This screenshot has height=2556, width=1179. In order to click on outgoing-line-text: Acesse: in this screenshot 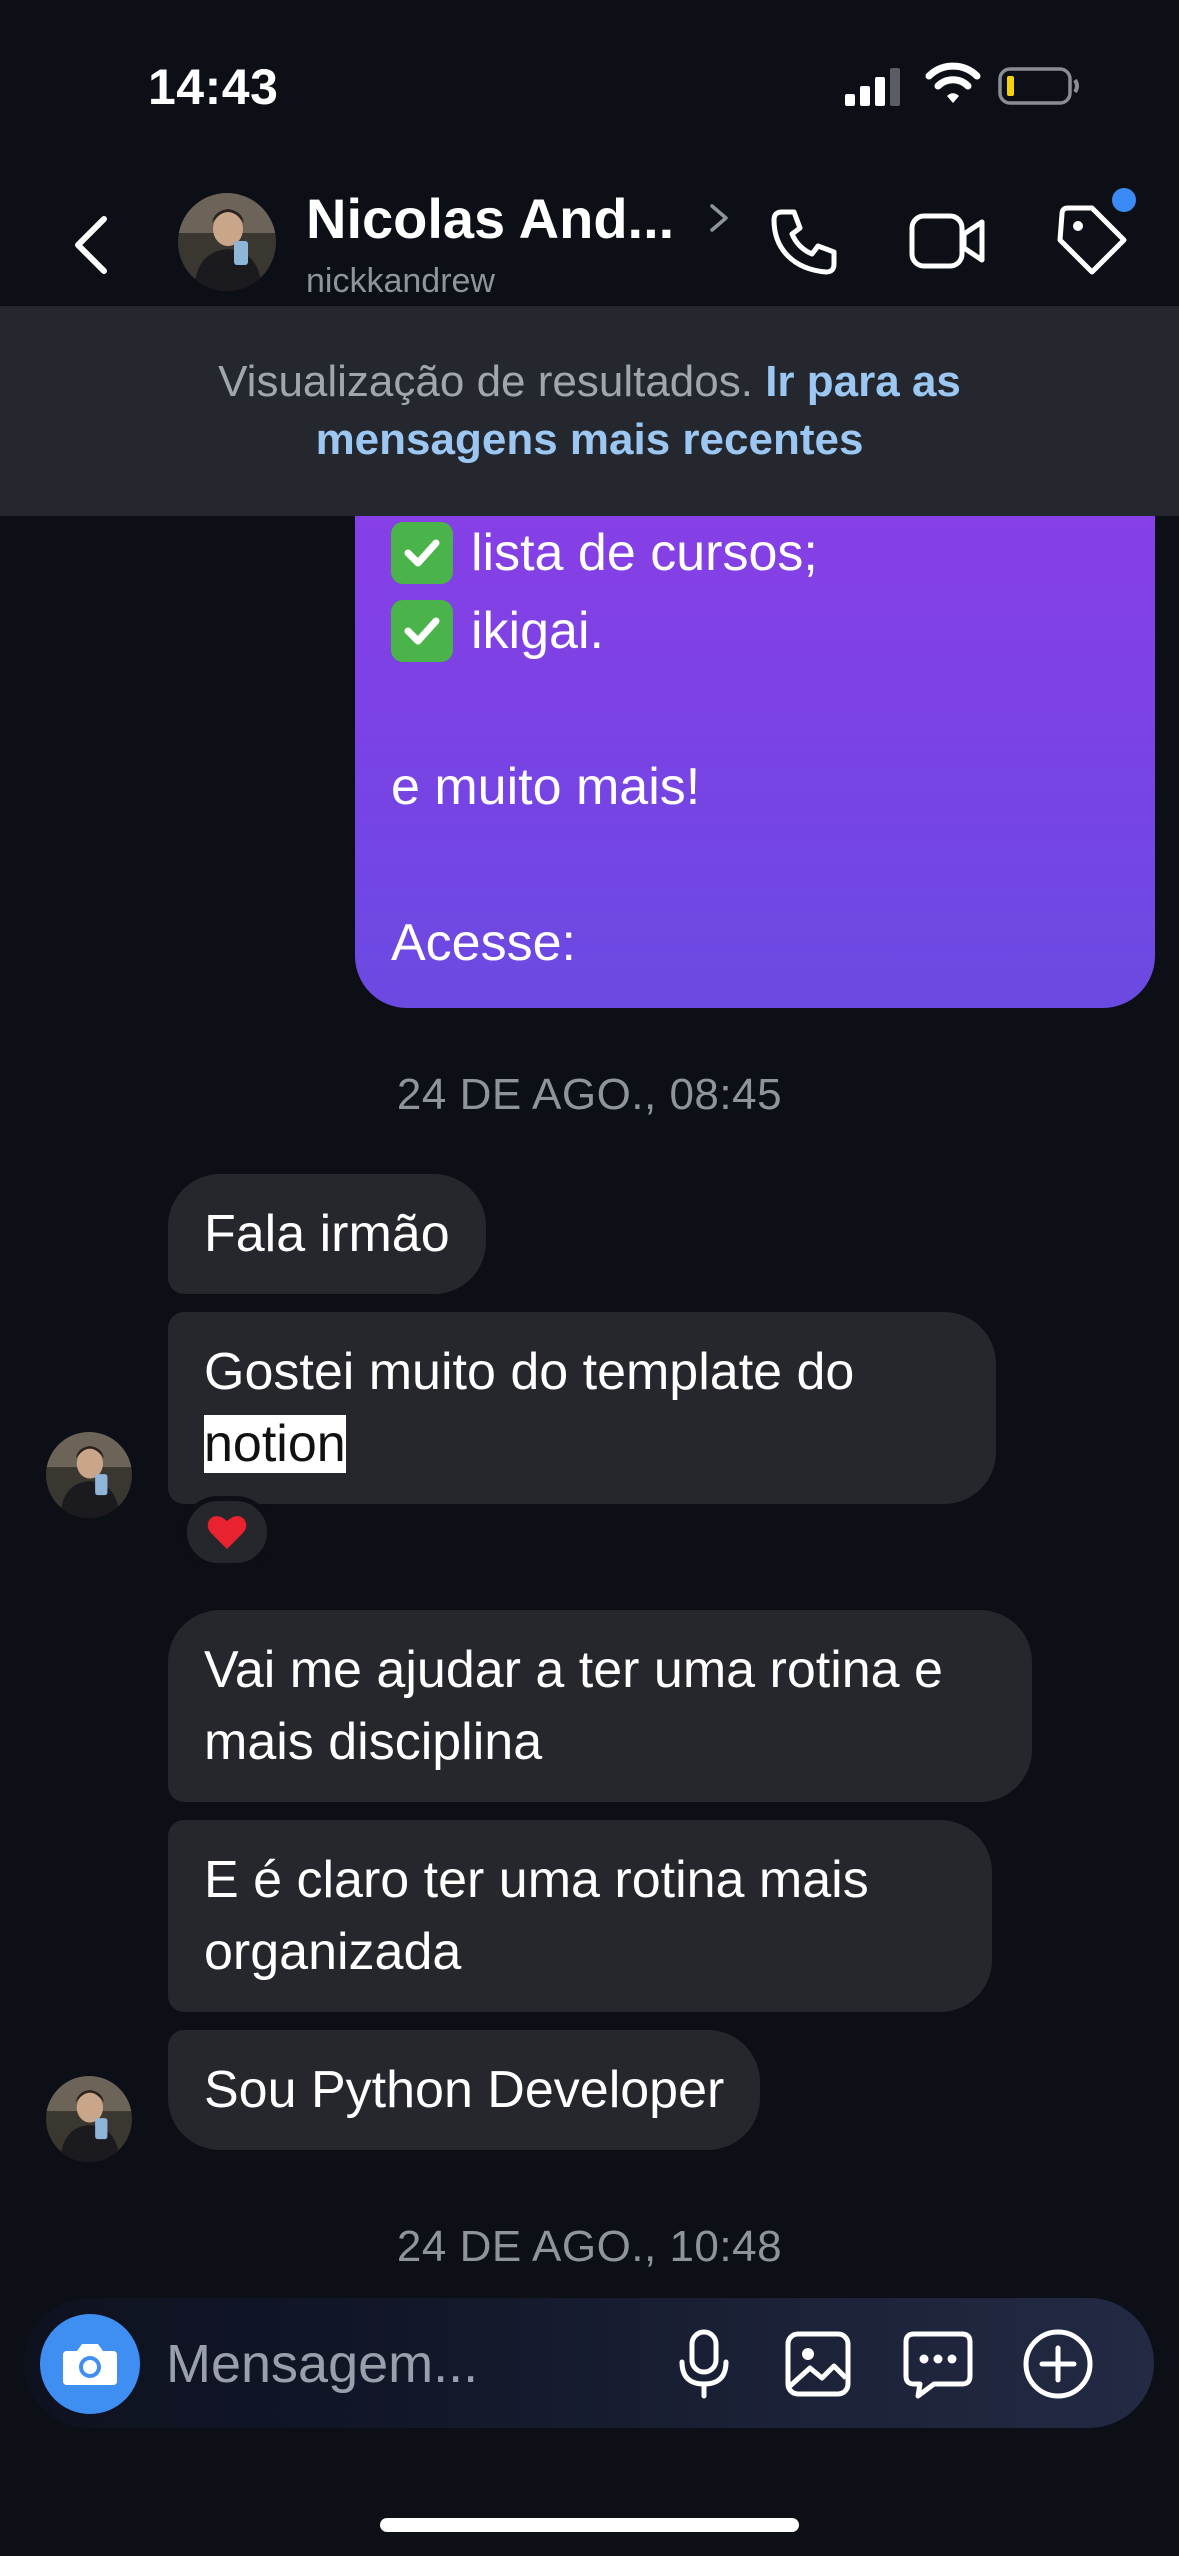, I will do `click(483, 943)`.